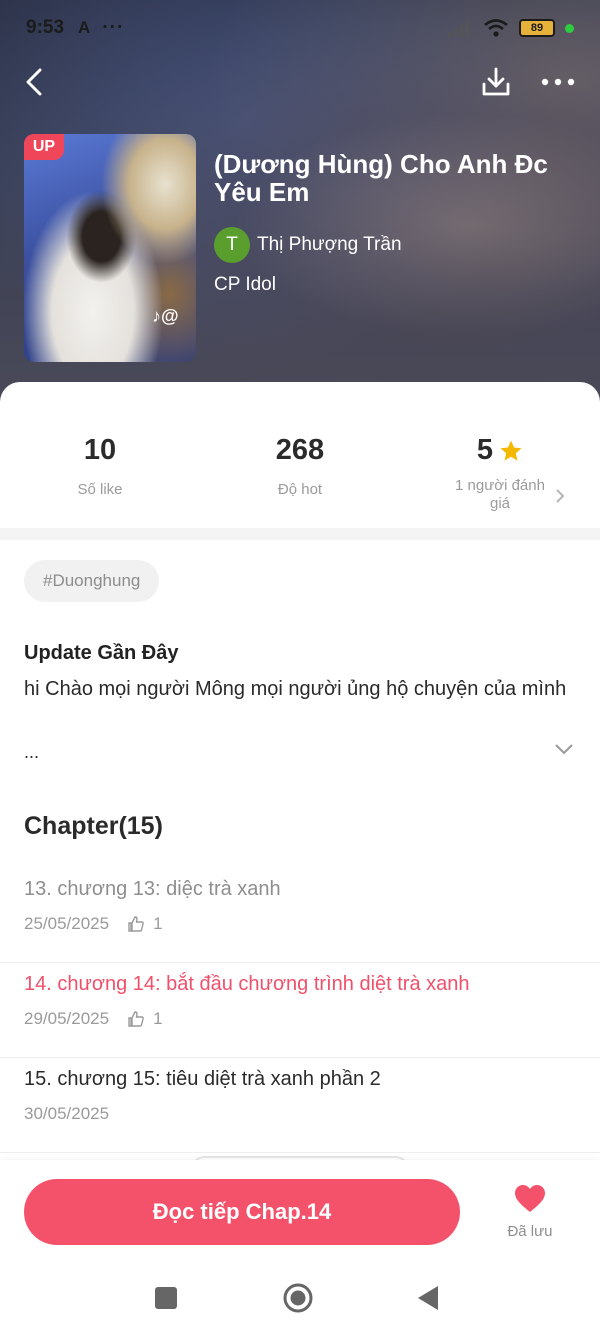 Image resolution: width=600 pixels, height=1333 pixels. What do you see at coordinates (165, 316) in the screenshot?
I see `tiktok-watermark-icon: ♪@` at bounding box center [165, 316].